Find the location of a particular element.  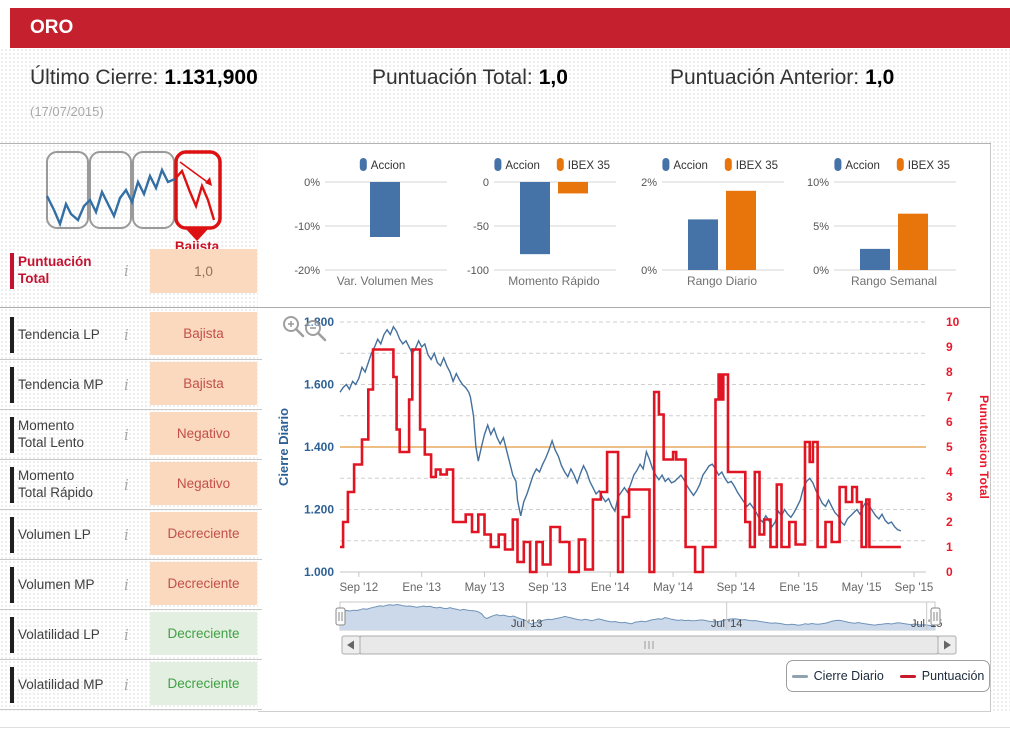

downtrend-sparkline is located at coordinates (195, 194).